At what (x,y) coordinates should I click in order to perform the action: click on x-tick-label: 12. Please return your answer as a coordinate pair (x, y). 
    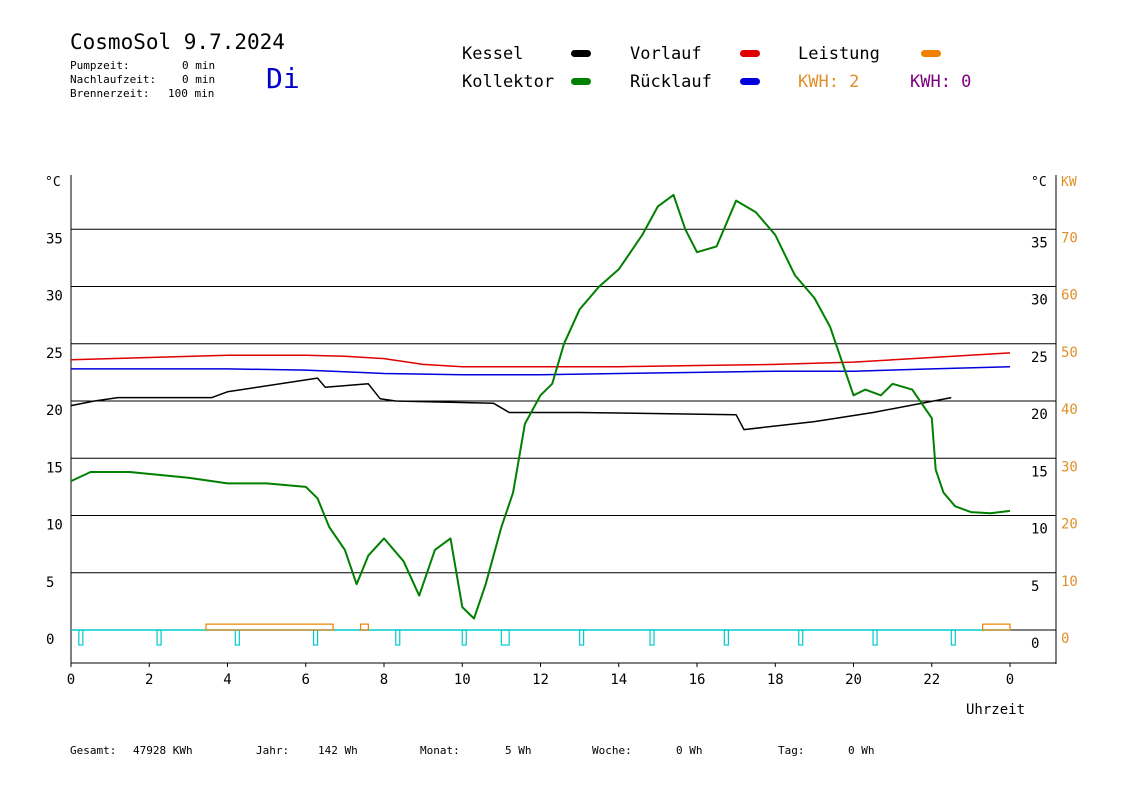
    Looking at the image, I should click on (540, 680).